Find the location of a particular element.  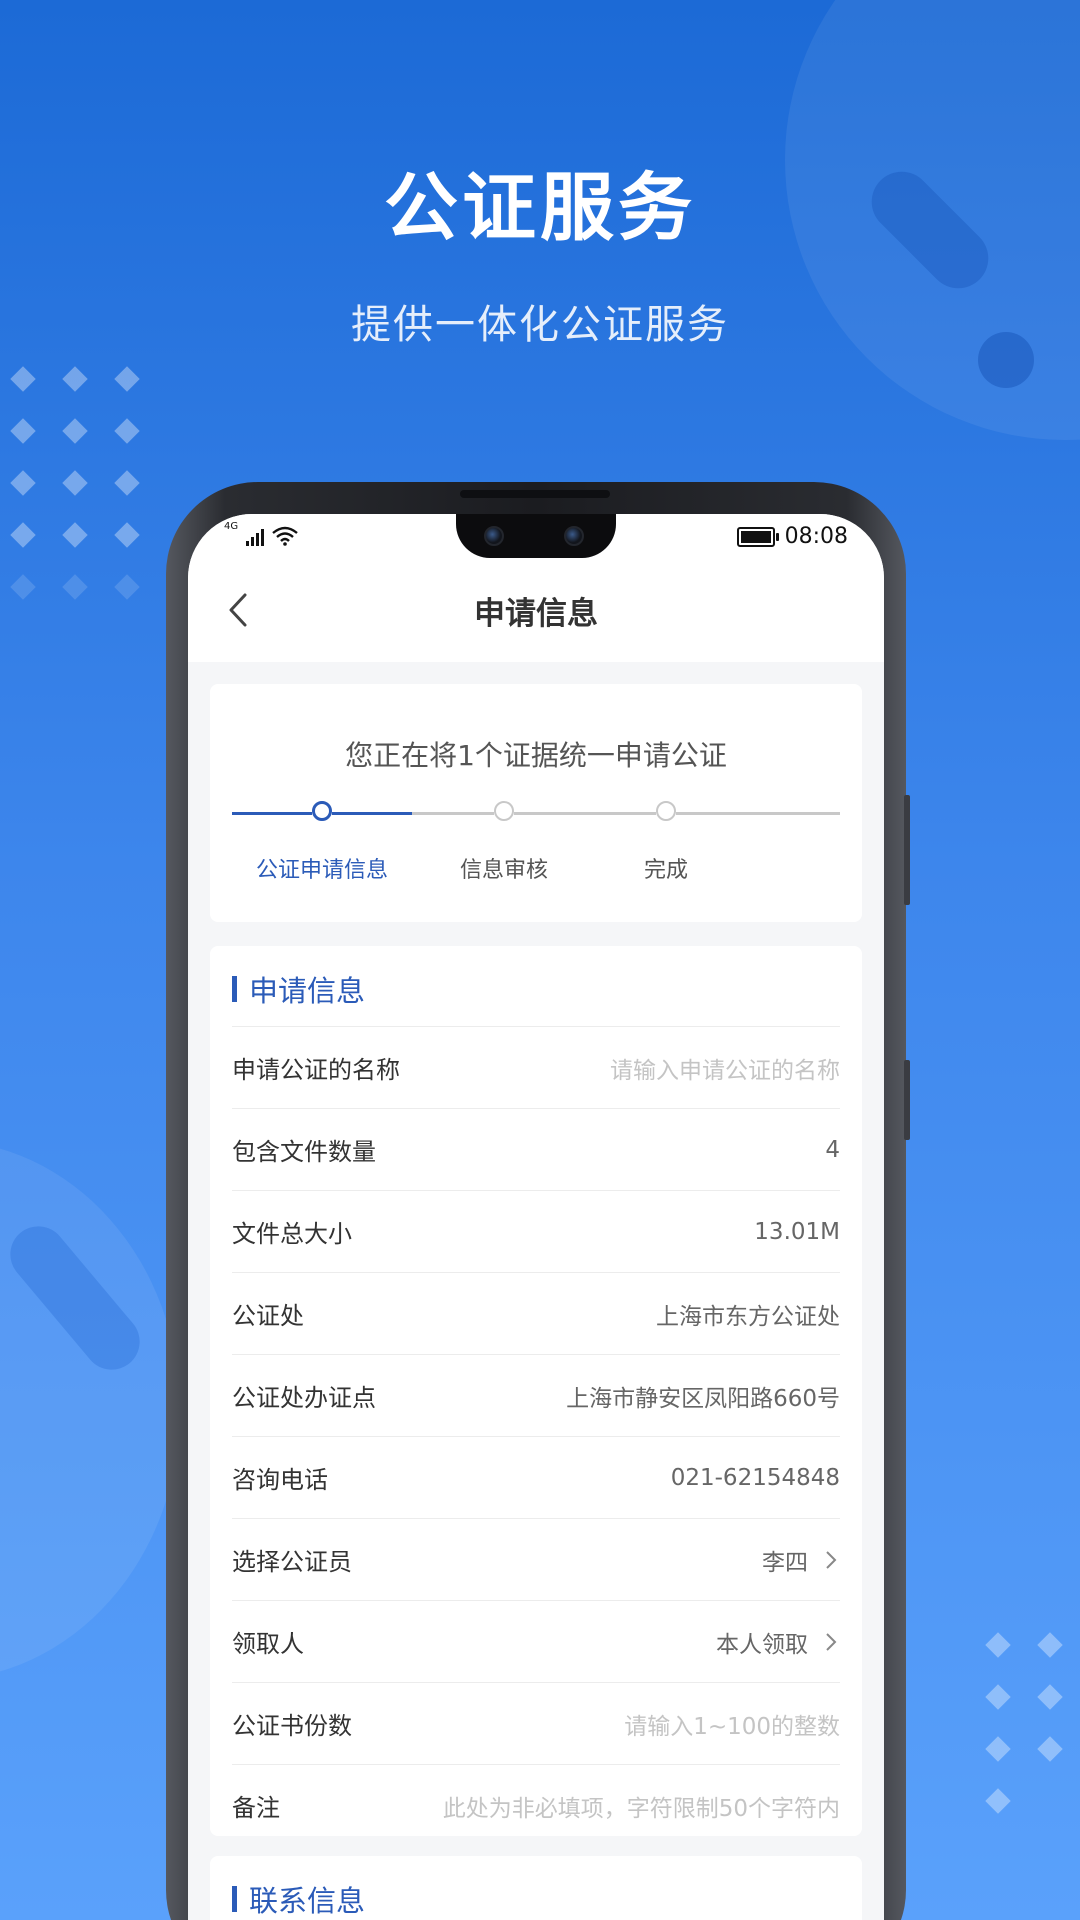

step-label-done: 完成 is located at coordinates (665, 870).